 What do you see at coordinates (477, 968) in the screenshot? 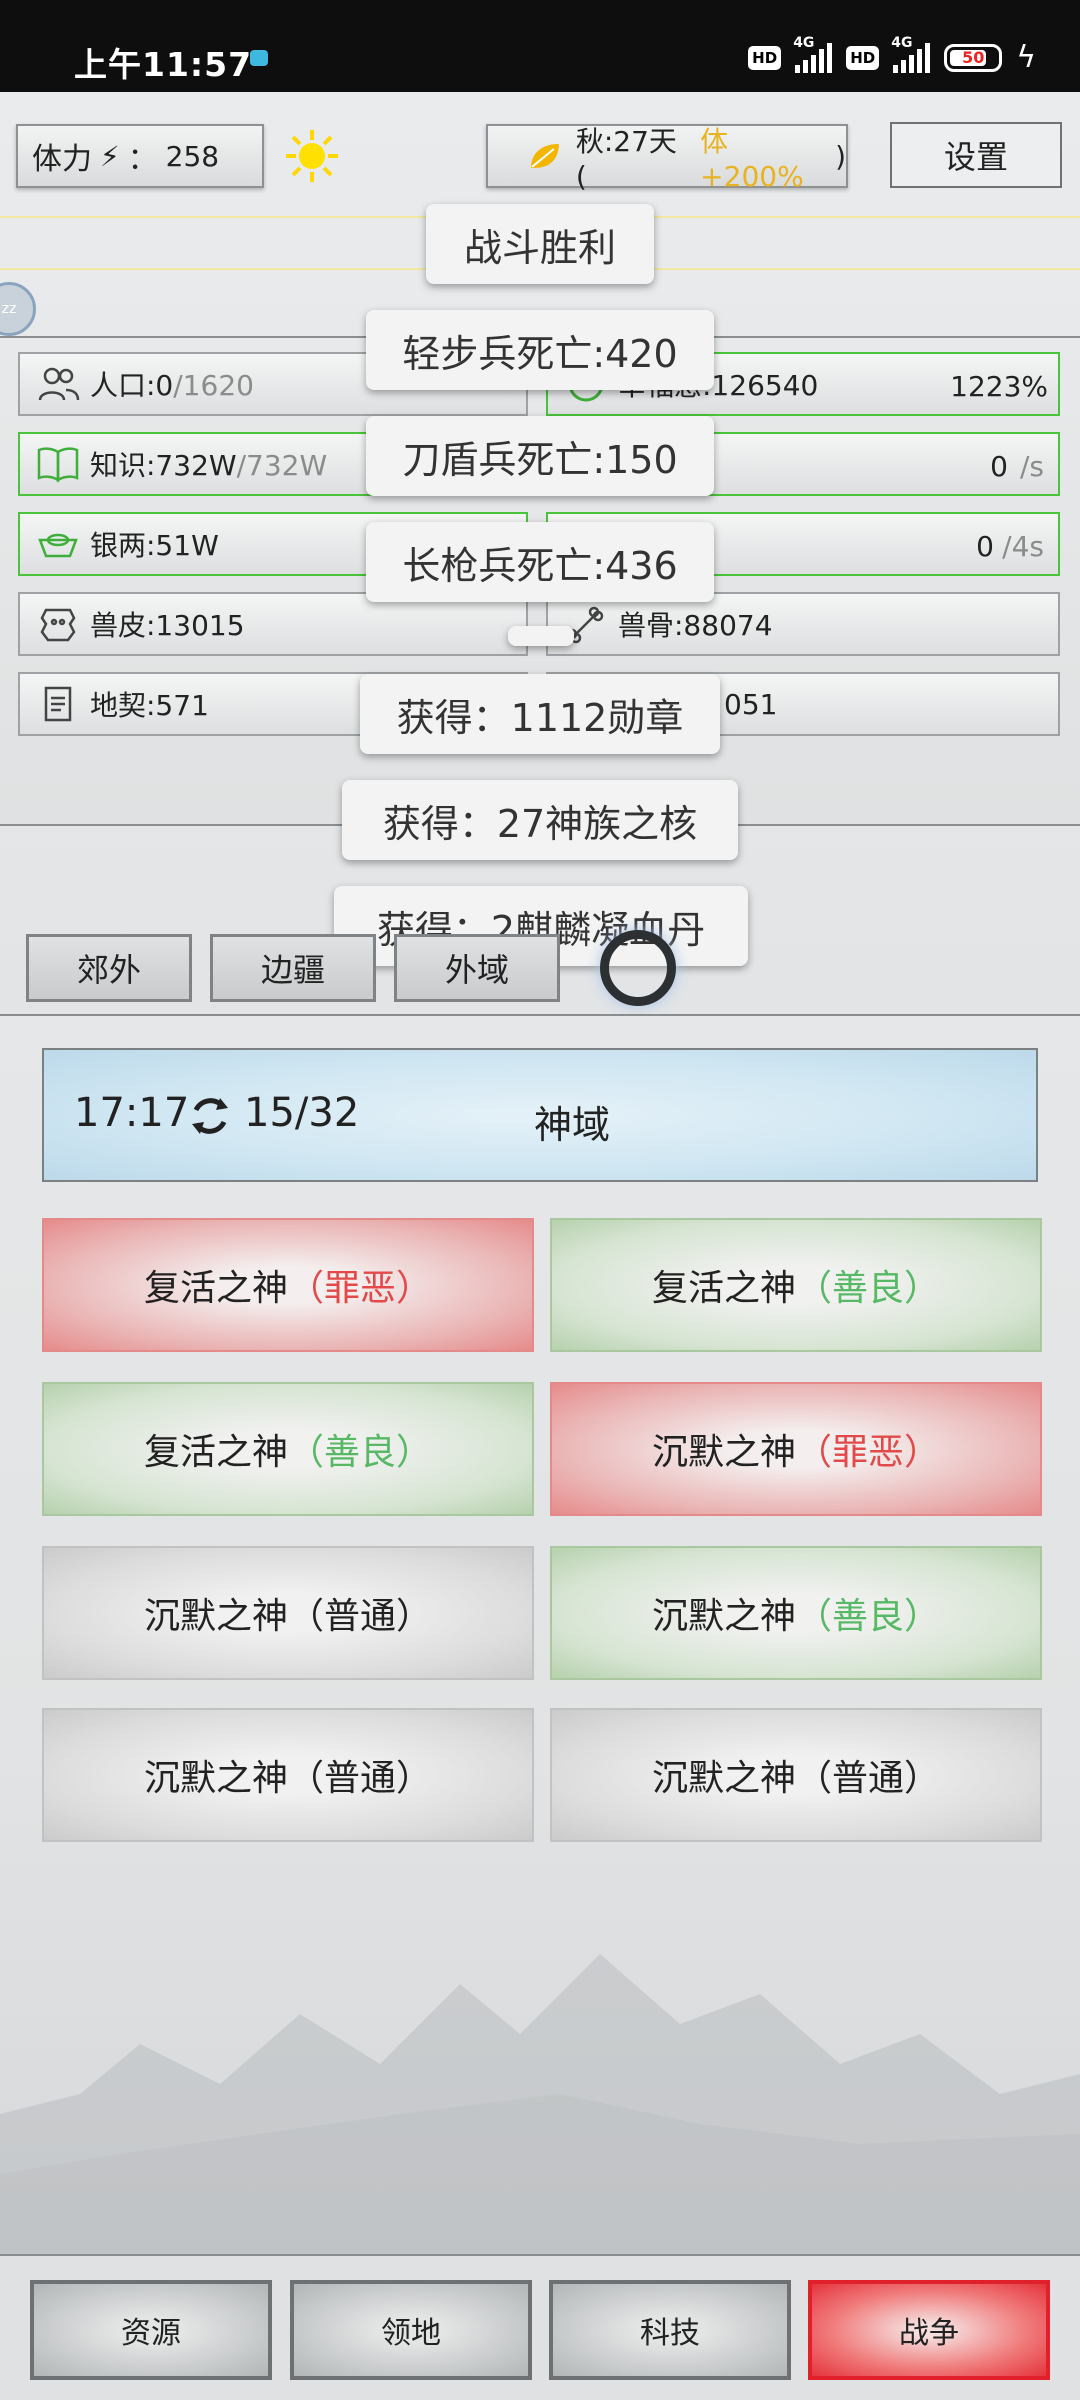
I see `tab-outer-realm: 外域` at bounding box center [477, 968].